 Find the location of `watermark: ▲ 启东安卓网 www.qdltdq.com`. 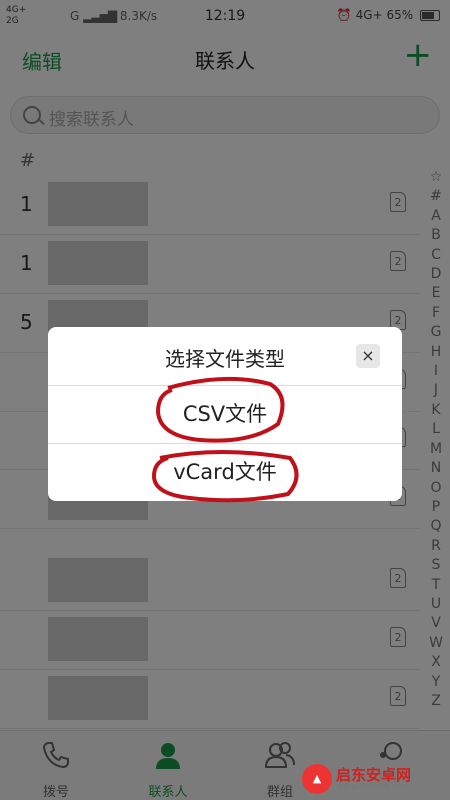

watermark: ▲ 启东安卓网 www.qdltdq.com is located at coordinates (372, 779).